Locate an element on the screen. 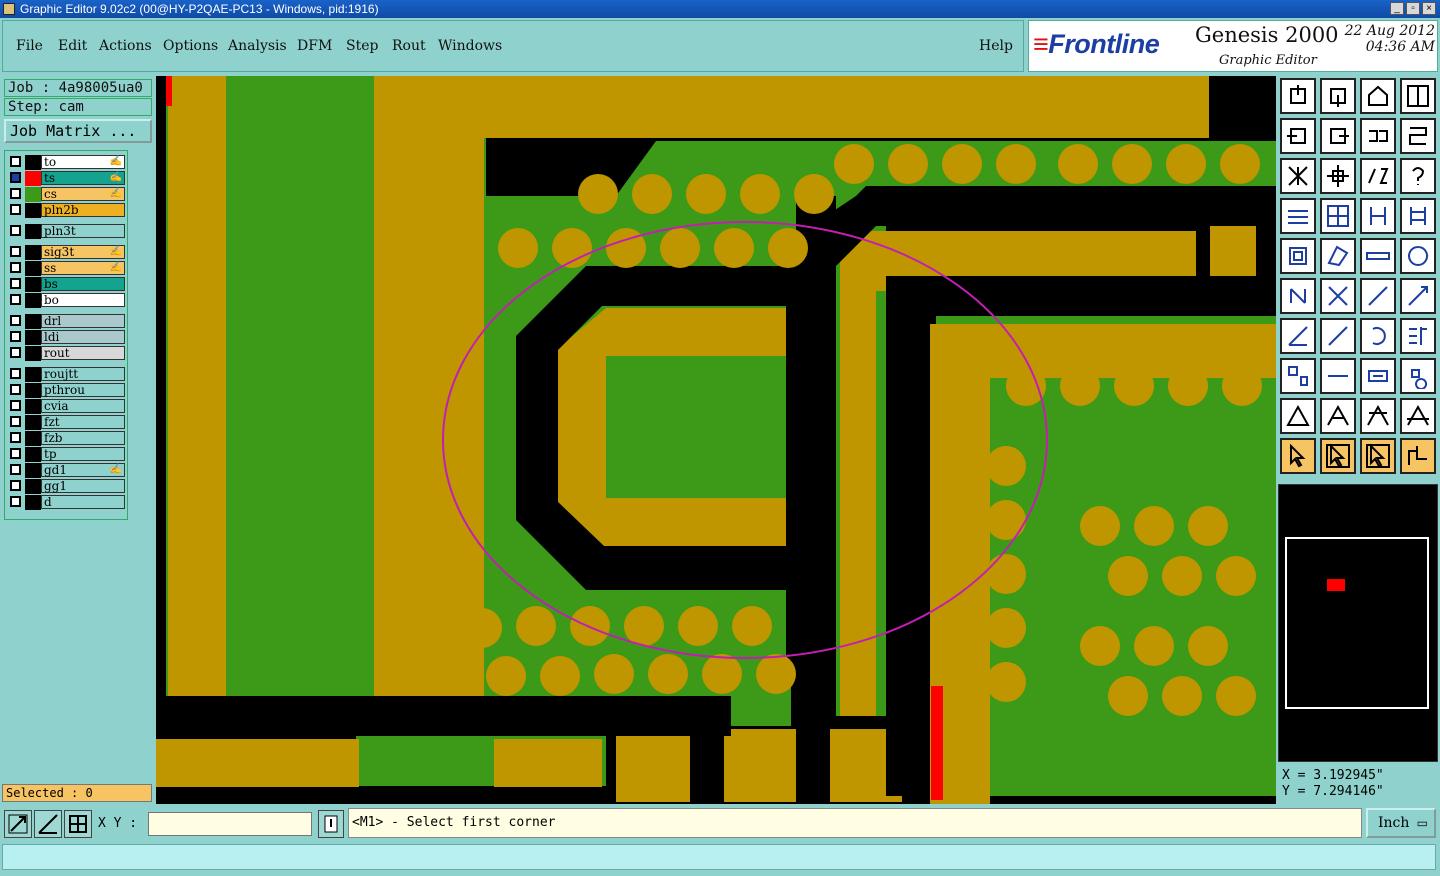 Image resolution: width=1440 pixels, height=876 pixels. close-button: × is located at coordinates (1429, 8).